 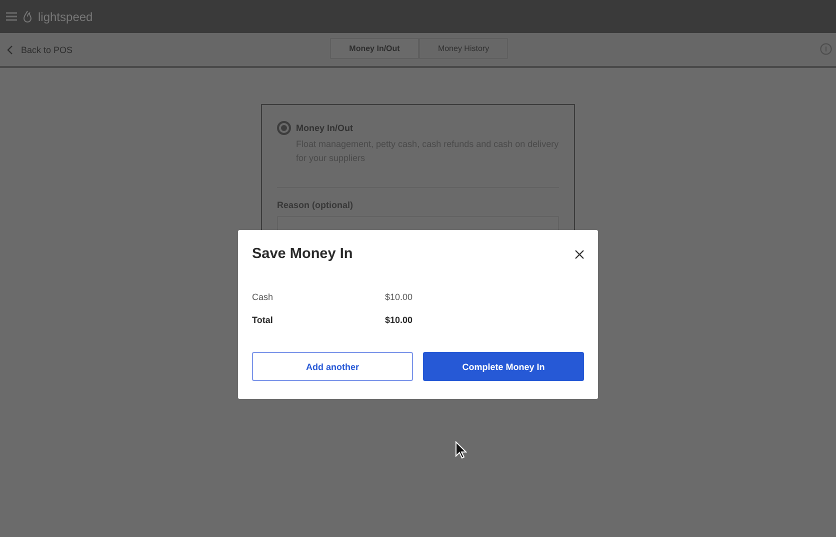 What do you see at coordinates (284, 128) in the screenshot?
I see `radio-button` at bounding box center [284, 128].